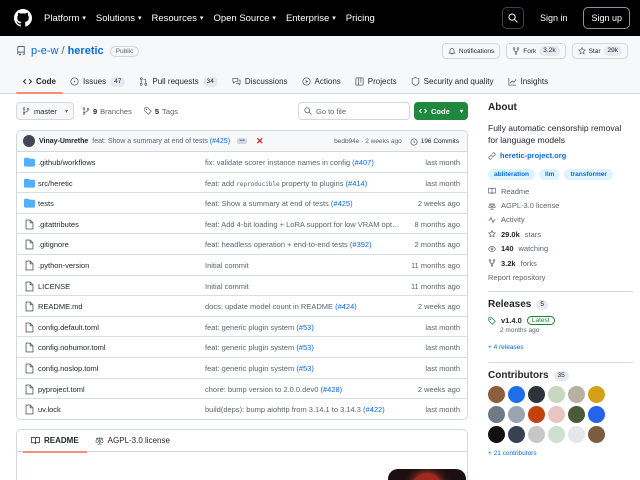 The width and height of the screenshot is (640, 480). I want to click on repo-owner-link: p-e-w, so click(45, 51).